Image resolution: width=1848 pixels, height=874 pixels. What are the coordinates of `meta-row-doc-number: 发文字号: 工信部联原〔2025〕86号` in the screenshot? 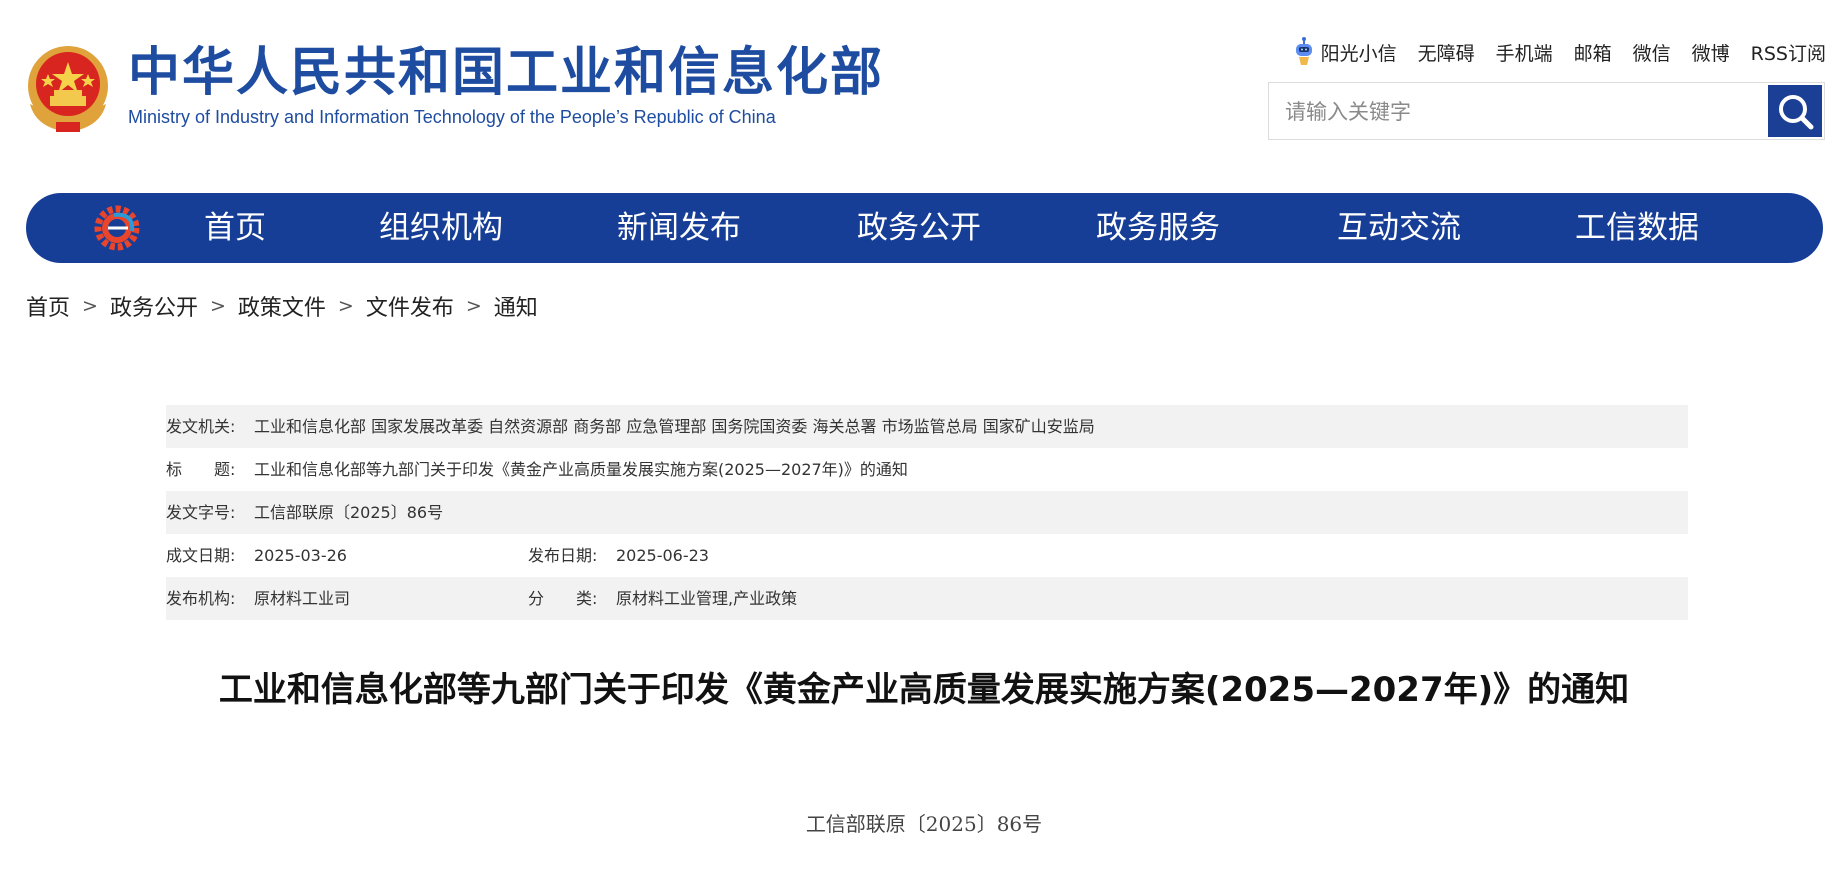 It's located at (927, 512).